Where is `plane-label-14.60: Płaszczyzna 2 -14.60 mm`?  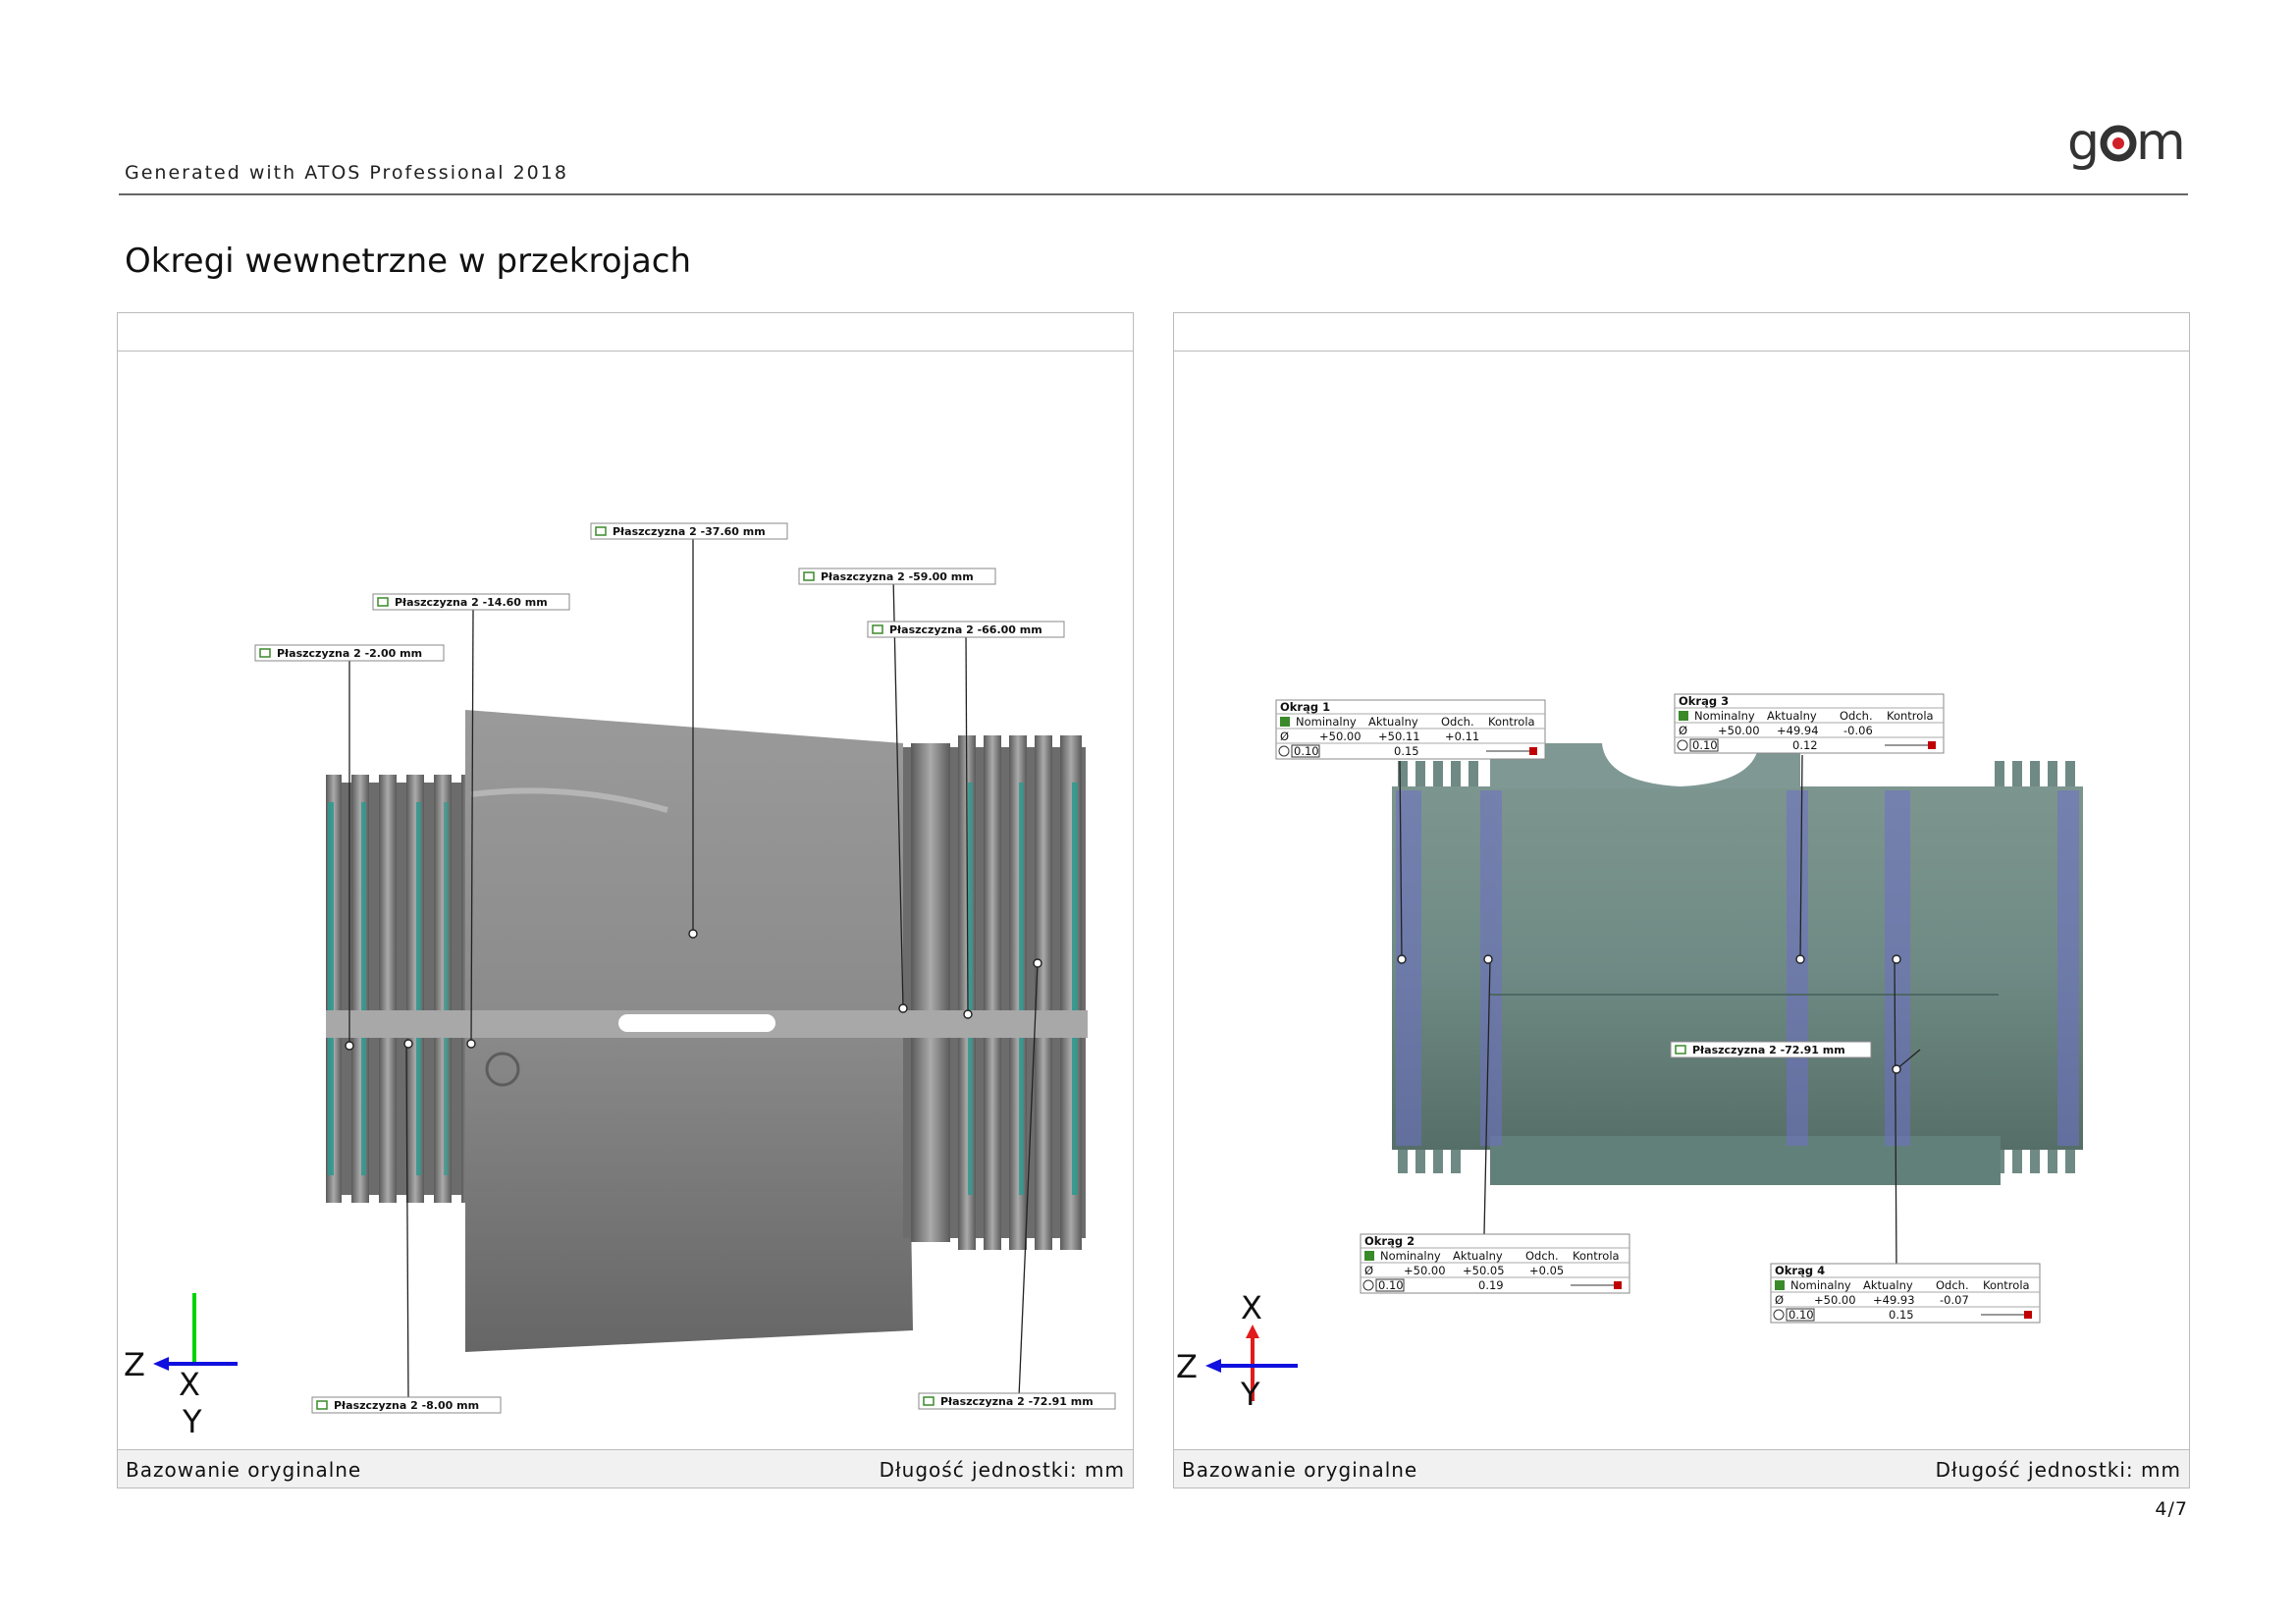
plane-label-14.60: Płaszczyzna 2 -14.60 mm is located at coordinates (471, 602).